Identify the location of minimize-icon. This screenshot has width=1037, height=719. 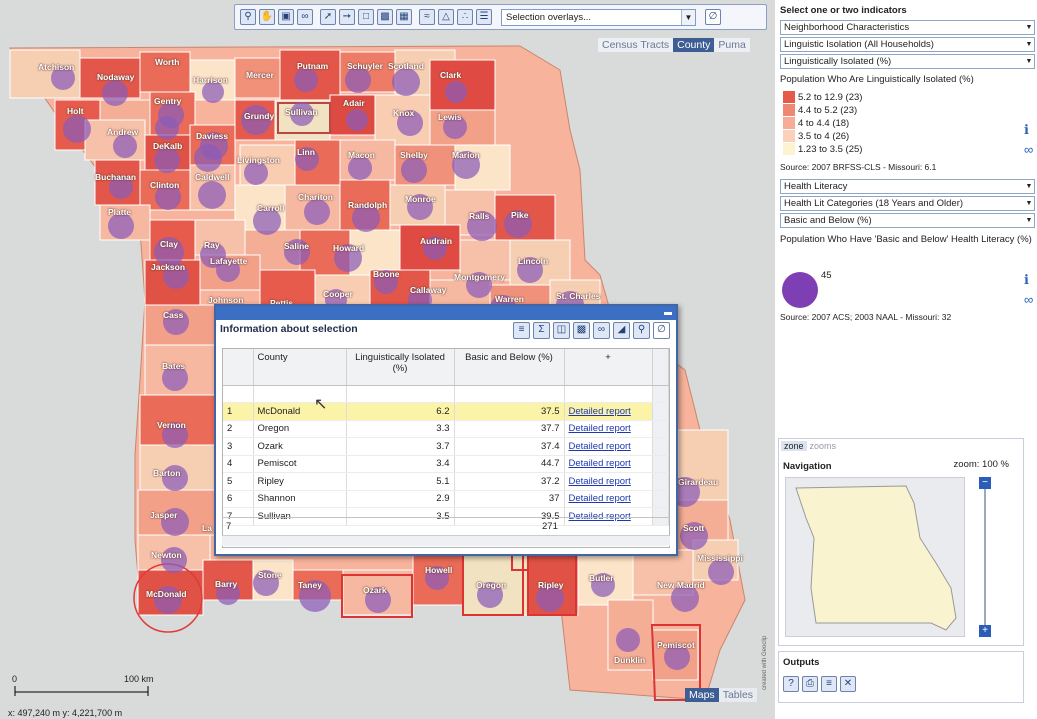
(668, 313).